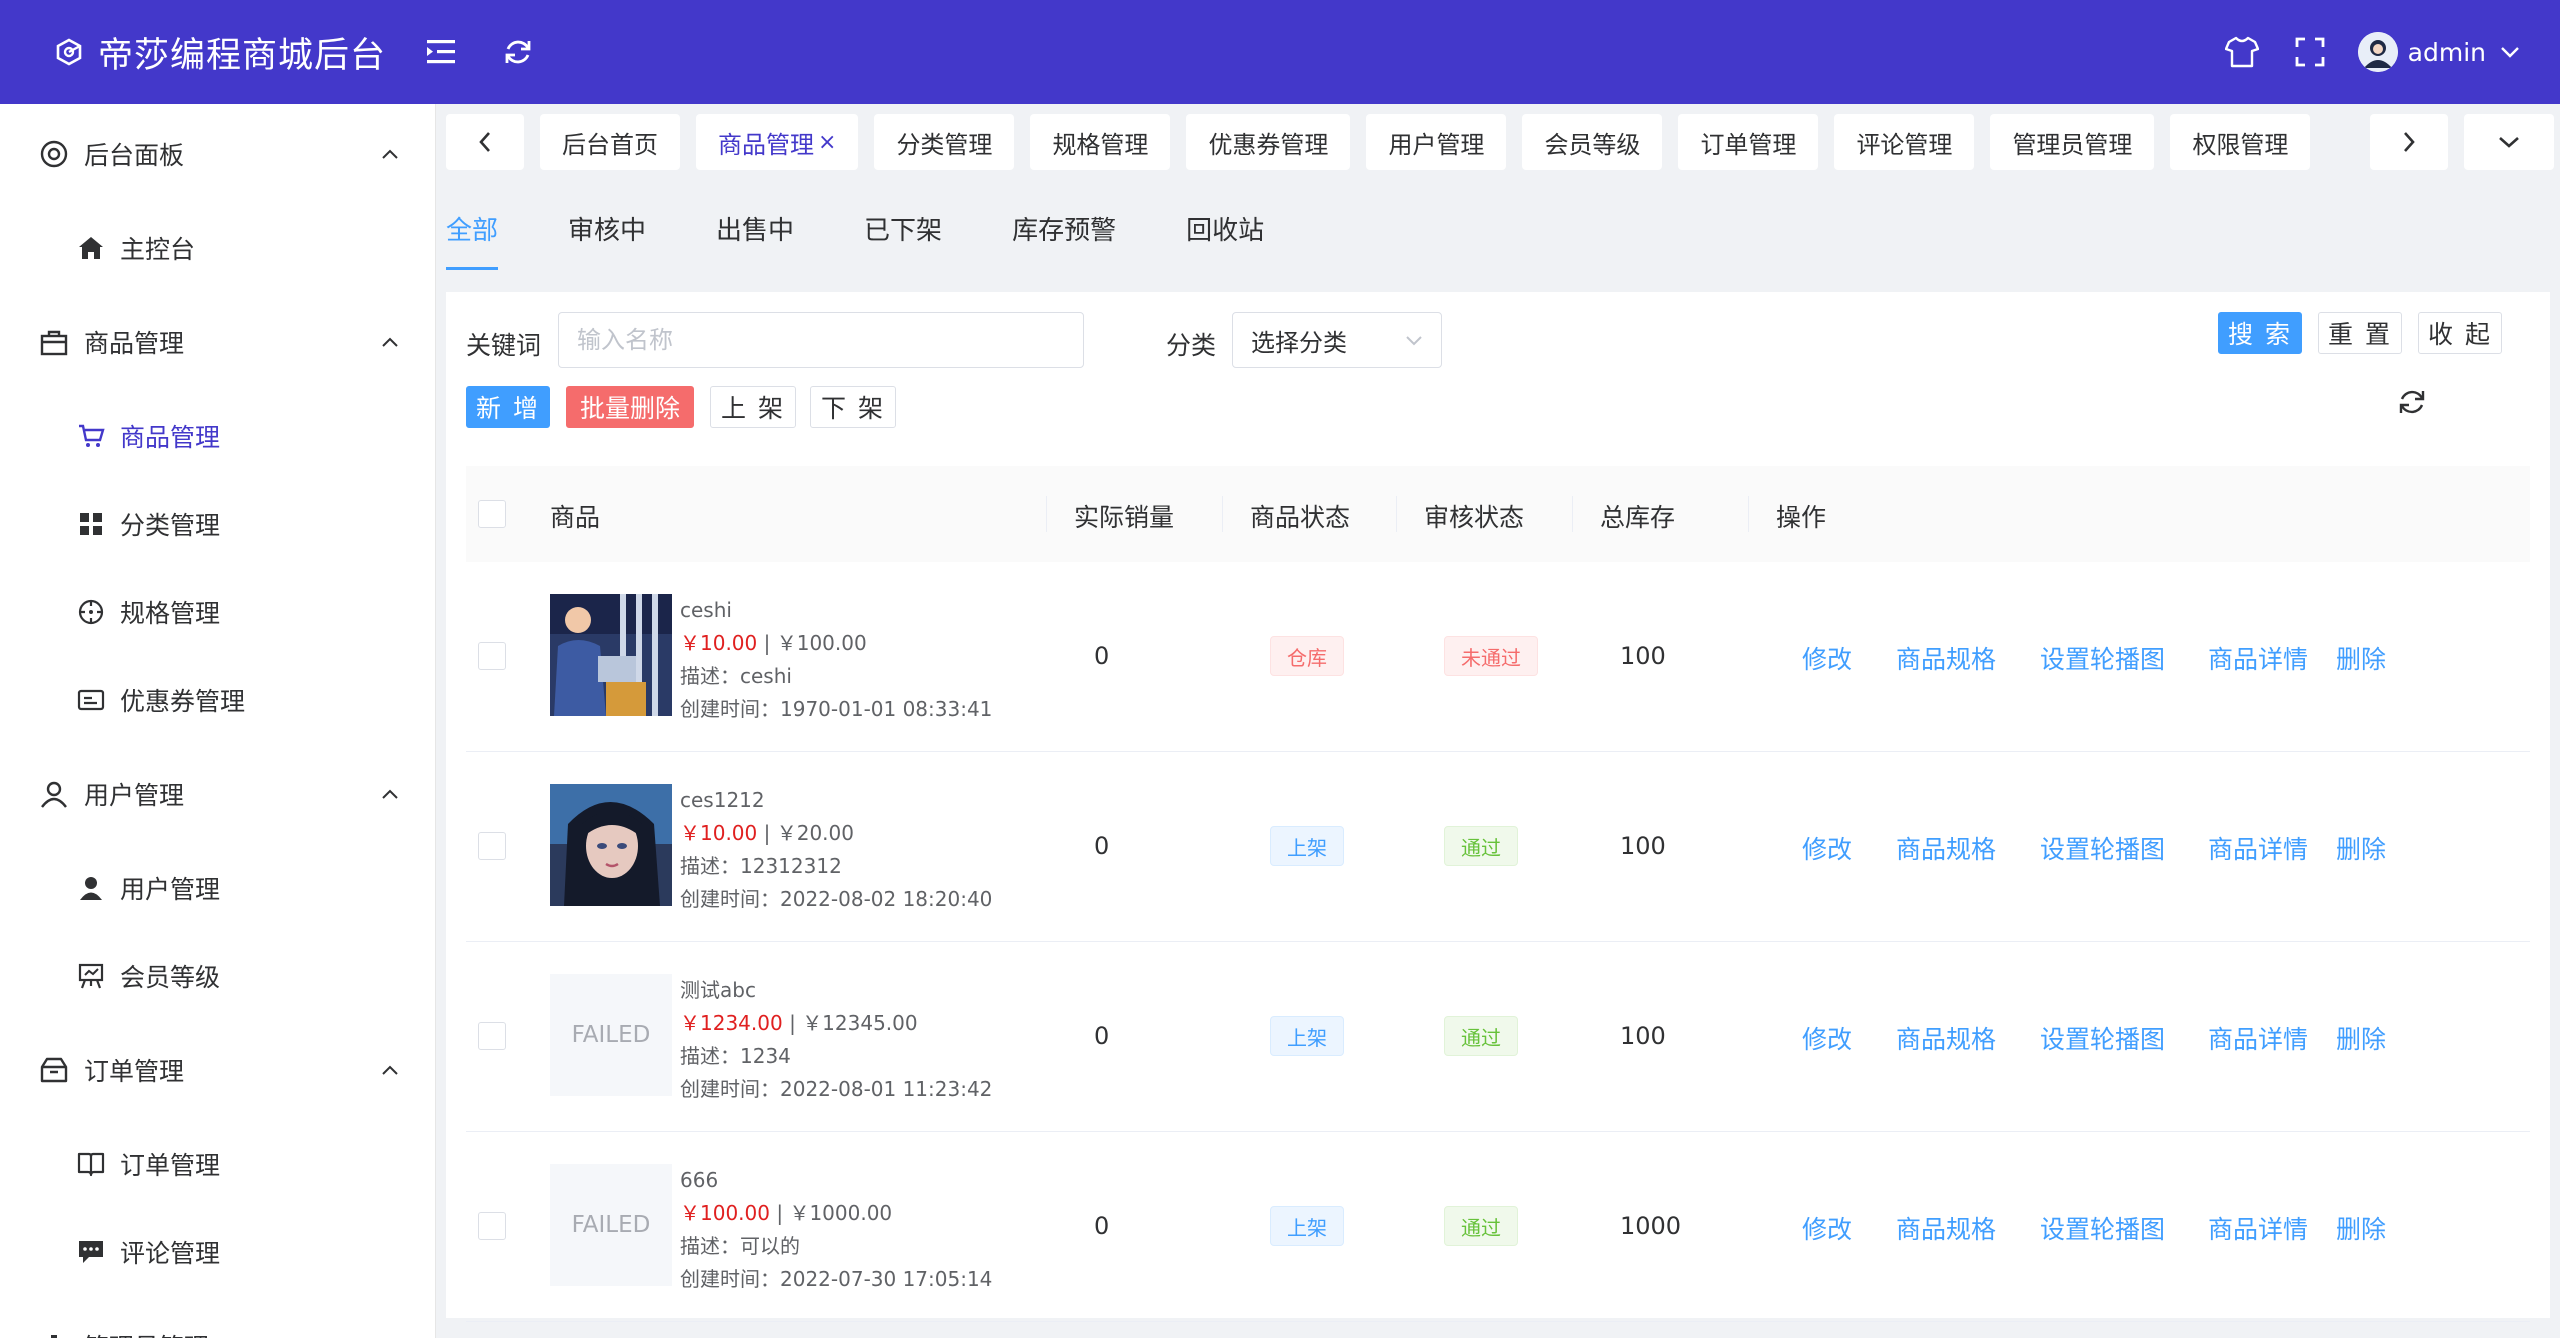 The width and height of the screenshot is (2560, 1338). I want to click on status-tab-reviewing: 审核中, so click(607, 240).